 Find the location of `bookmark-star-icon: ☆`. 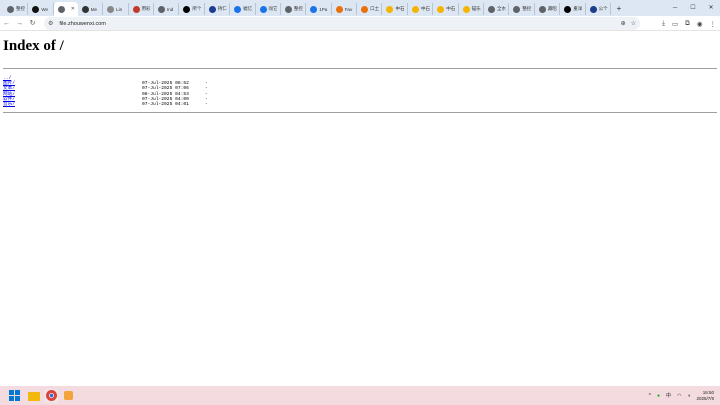

bookmark-star-icon: ☆ is located at coordinates (633, 23).